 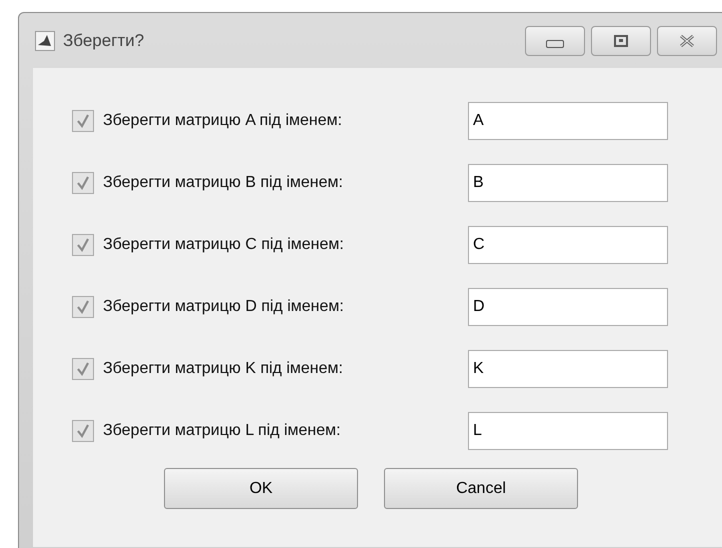 I want to click on name-input-field: D, so click(x=568, y=307).